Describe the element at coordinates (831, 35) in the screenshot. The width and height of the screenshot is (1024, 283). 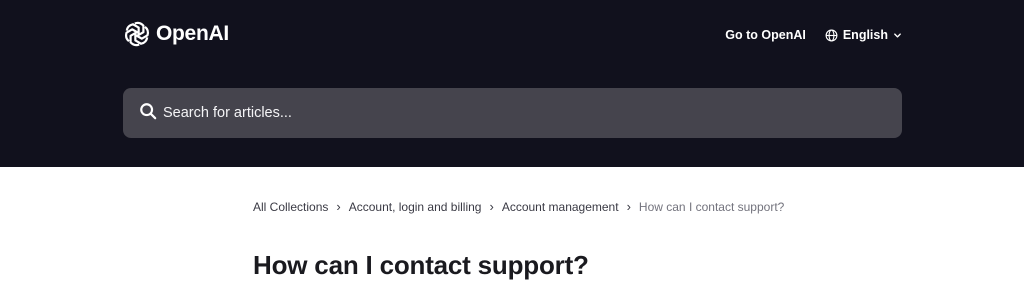
I see `globe-icon` at that location.